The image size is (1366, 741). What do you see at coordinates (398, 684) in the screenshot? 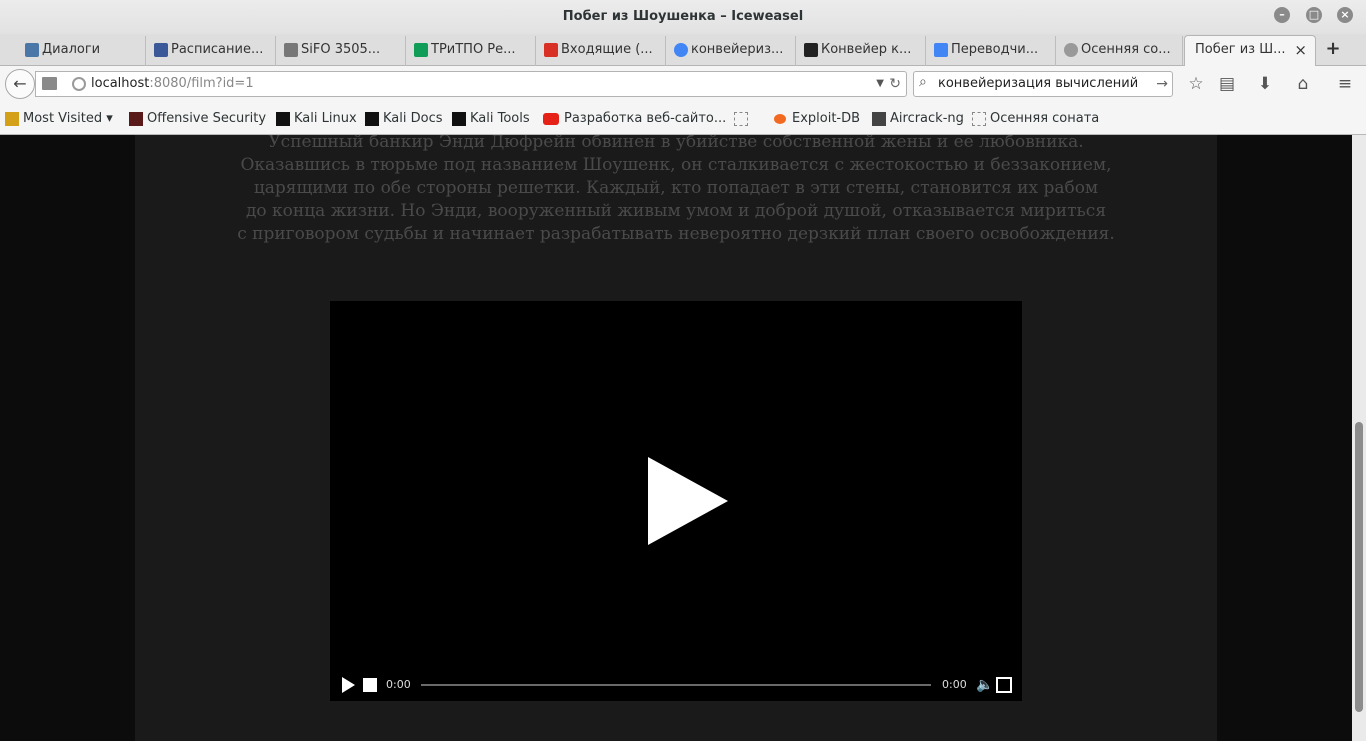
I see `current-time: 0:00` at bounding box center [398, 684].